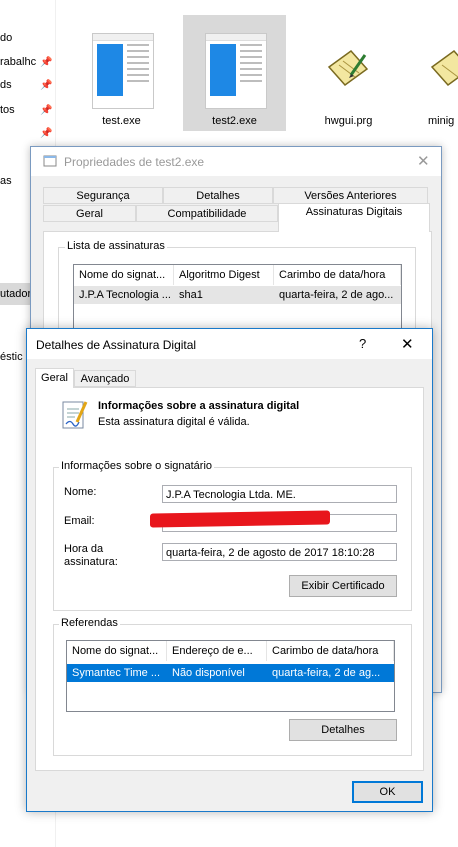 The width and height of the screenshot is (458, 847). I want to click on info-status: Esta assinatura digital é válida., so click(174, 422).